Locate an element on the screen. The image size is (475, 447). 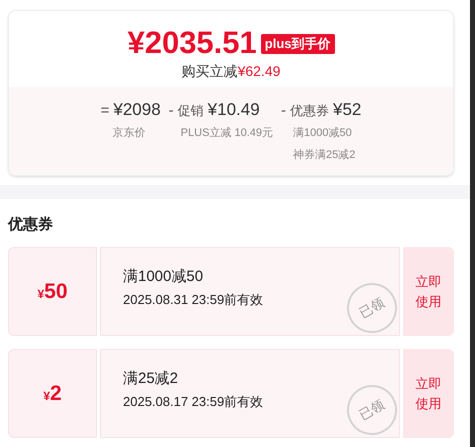
section-title: 优惠券 is located at coordinates (30, 225).